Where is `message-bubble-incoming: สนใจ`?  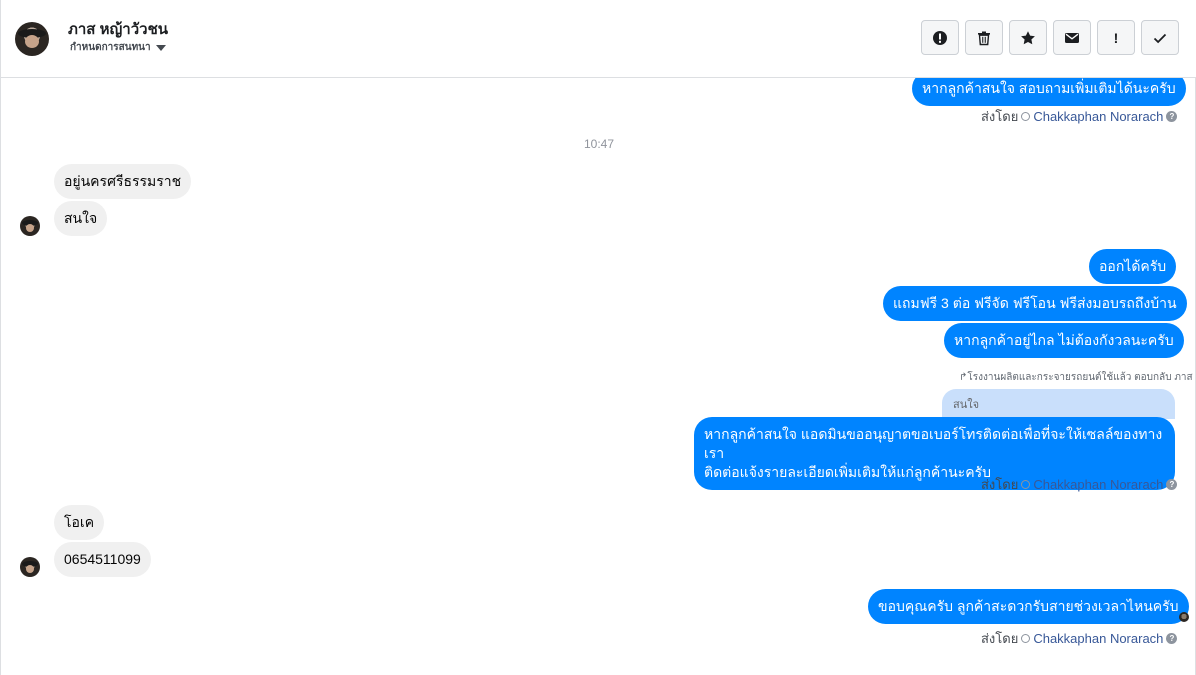
message-bubble-incoming: สนใจ is located at coordinates (81, 218).